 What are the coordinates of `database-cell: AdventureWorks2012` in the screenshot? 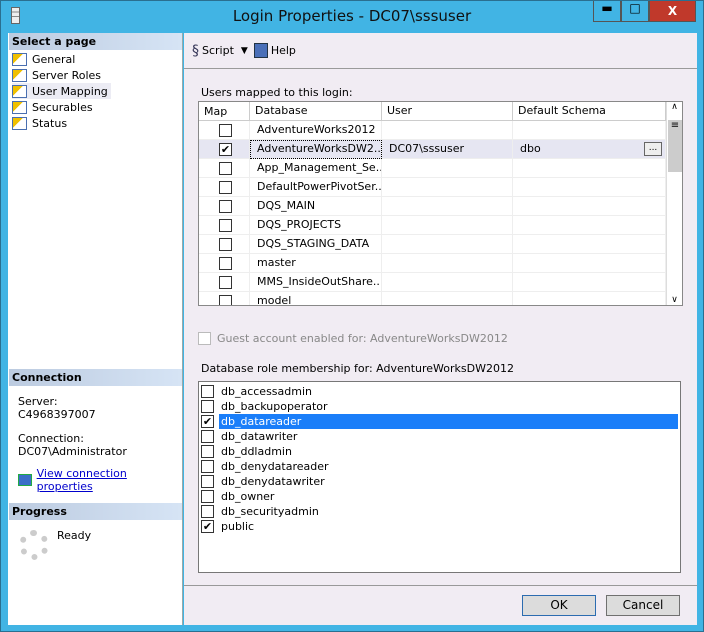 It's located at (316, 130).